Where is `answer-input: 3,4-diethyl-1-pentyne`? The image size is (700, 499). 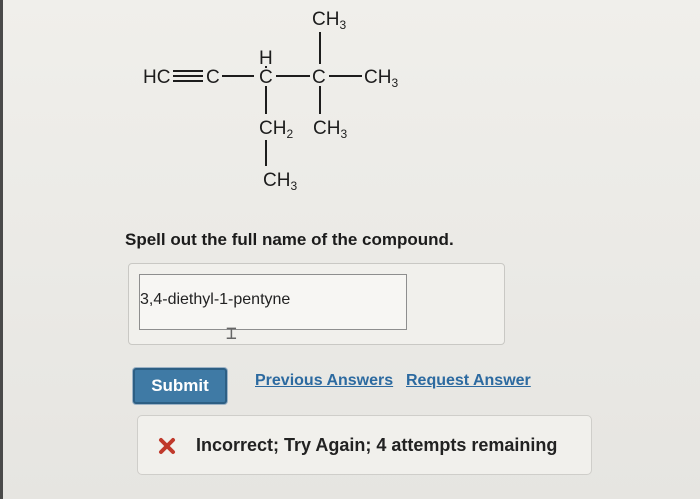 answer-input: 3,4-diethyl-1-pentyne is located at coordinates (273, 302).